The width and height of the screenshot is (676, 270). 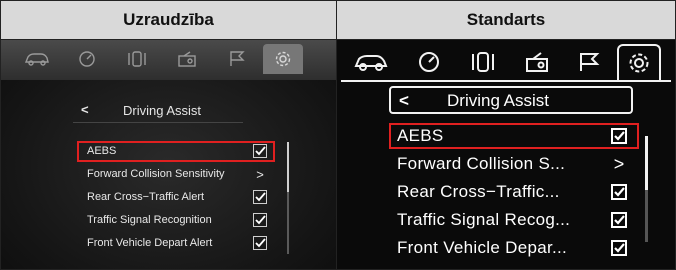 I want to click on menu-title-right: < Driving Assist, so click(x=511, y=100).